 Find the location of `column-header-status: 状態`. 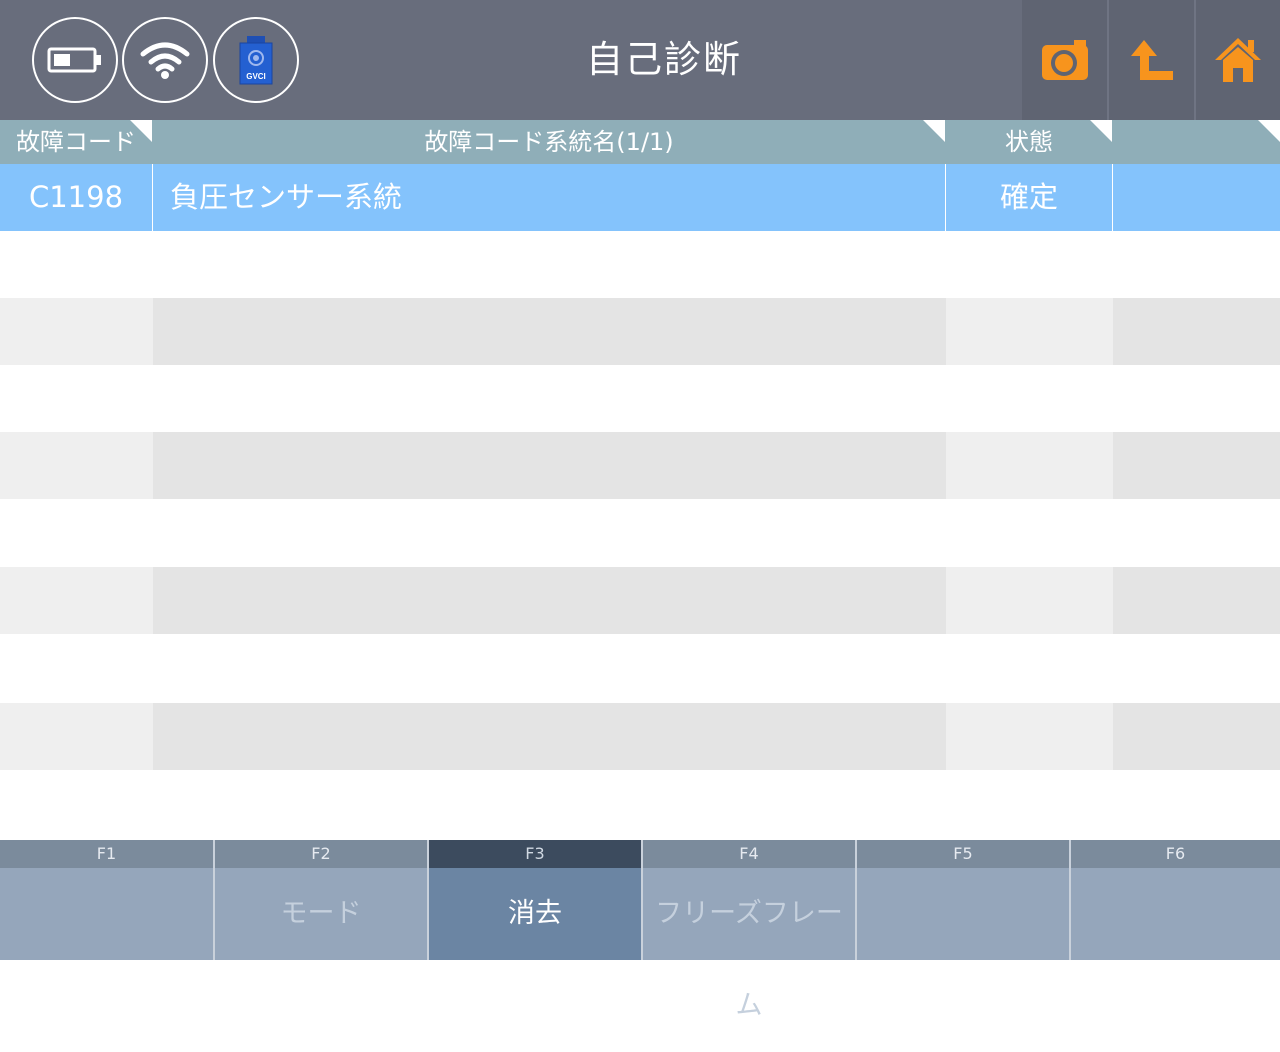

column-header-status: 状態 is located at coordinates (1029, 142).